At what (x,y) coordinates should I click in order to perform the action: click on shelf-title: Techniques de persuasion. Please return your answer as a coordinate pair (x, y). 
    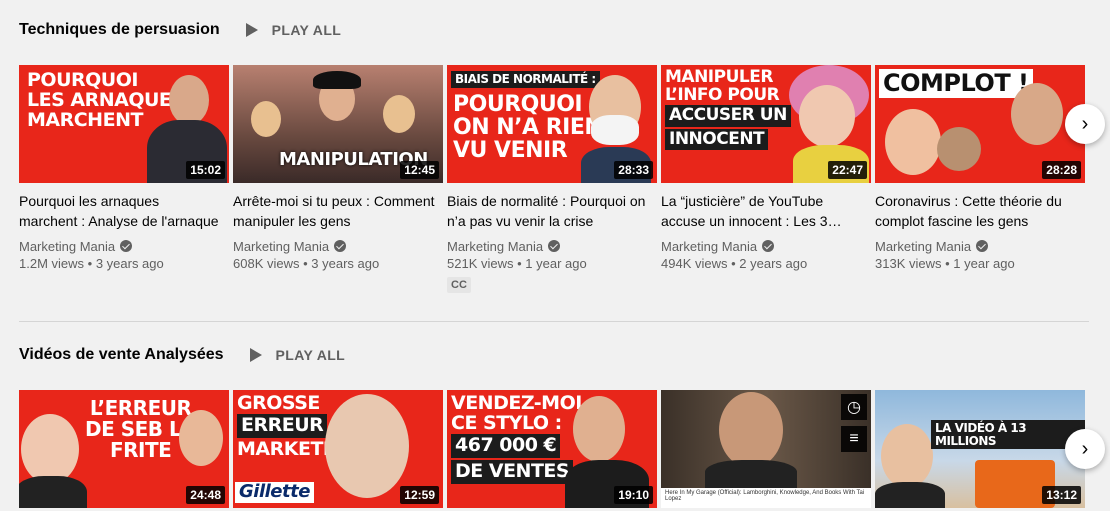
    Looking at the image, I should click on (119, 30).